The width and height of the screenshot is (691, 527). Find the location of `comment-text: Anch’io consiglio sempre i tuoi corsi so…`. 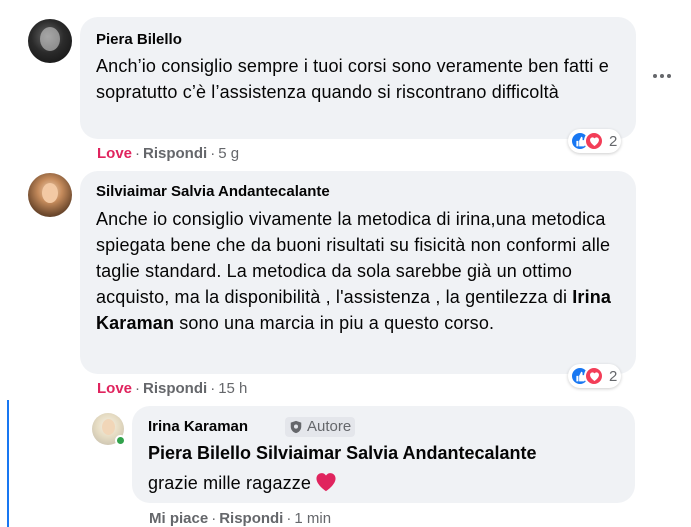

comment-text: Anch’io consiglio sempre i tuoi corsi so… is located at coordinates (352, 79).